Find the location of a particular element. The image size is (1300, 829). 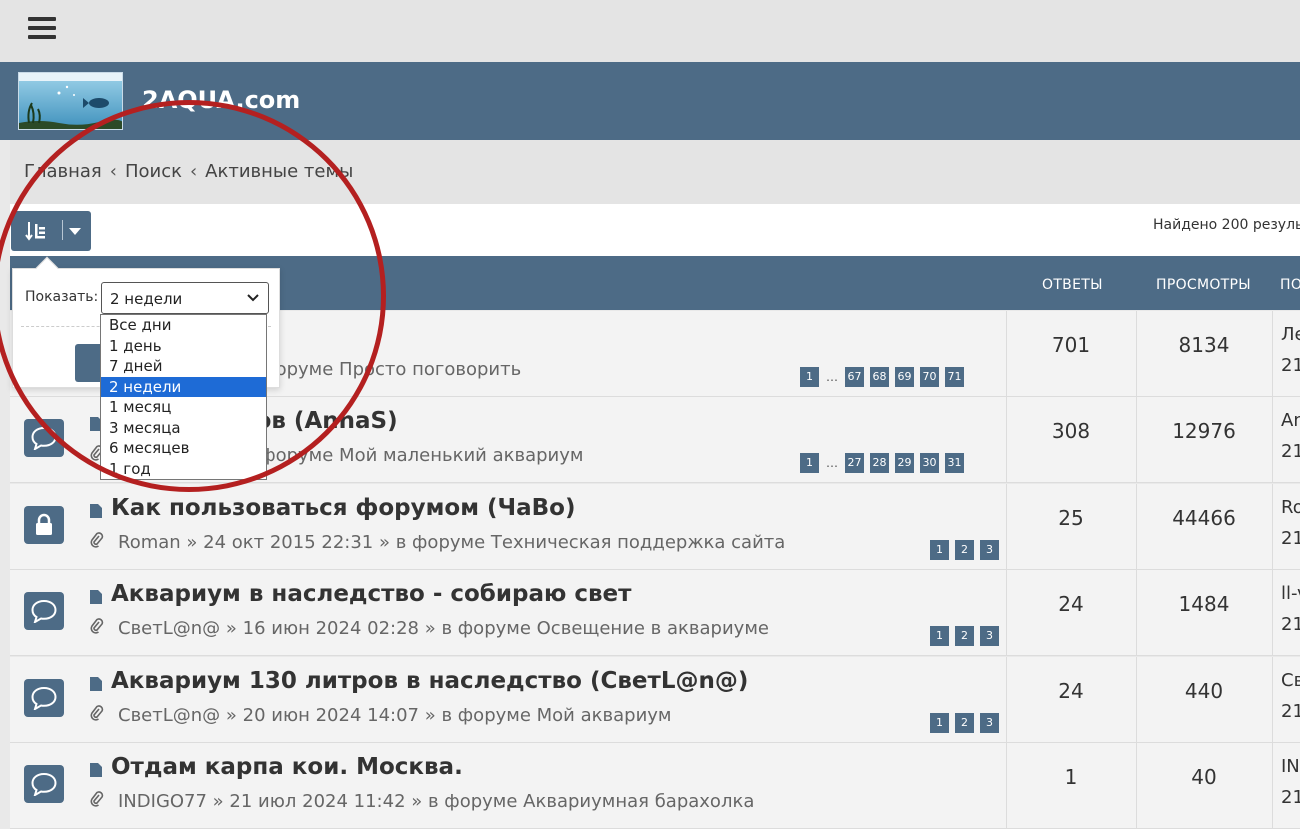

page-link: 28 is located at coordinates (879, 463).